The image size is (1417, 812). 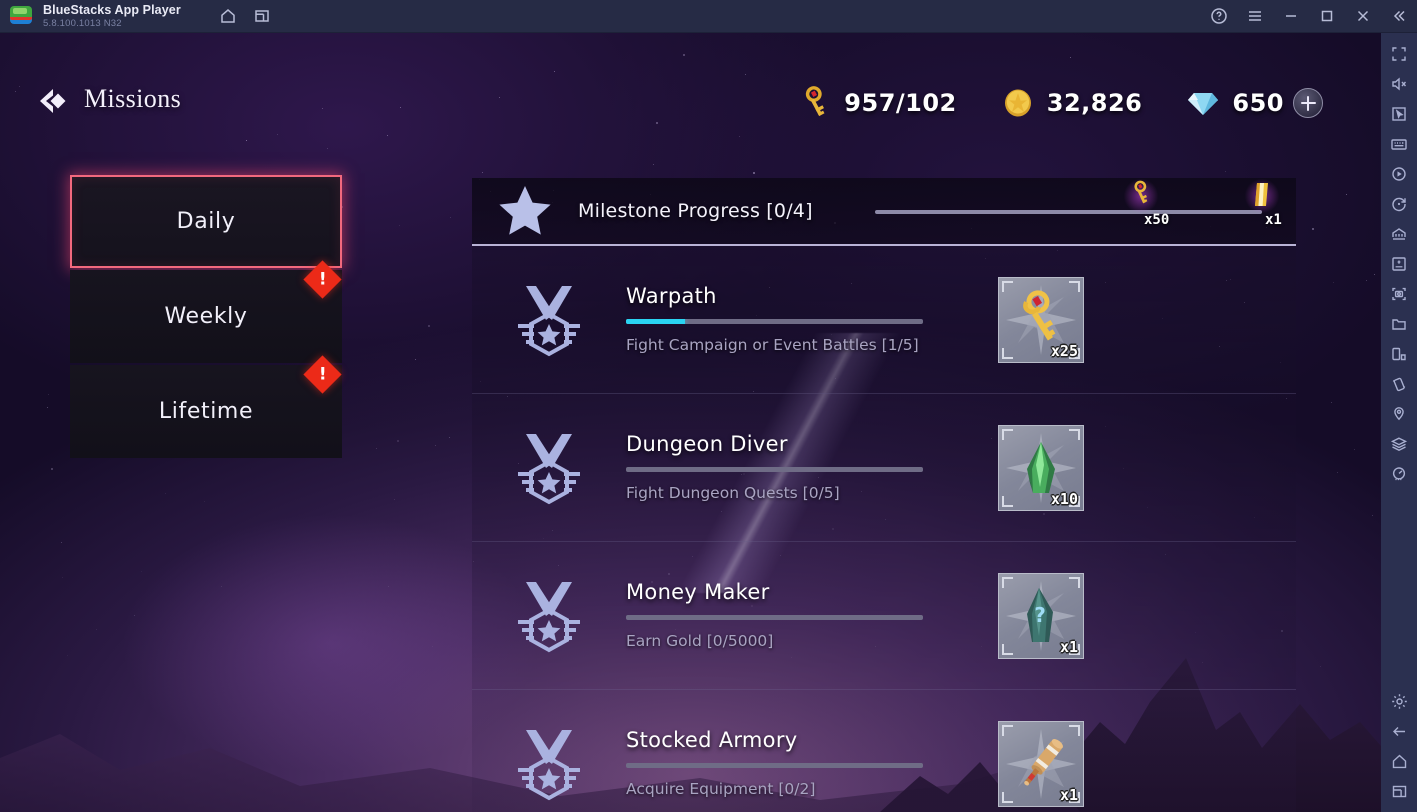 What do you see at coordinates (1327, 16) in the screenshot?
I see `maximize-icon` at bounding box center [1327, 16].